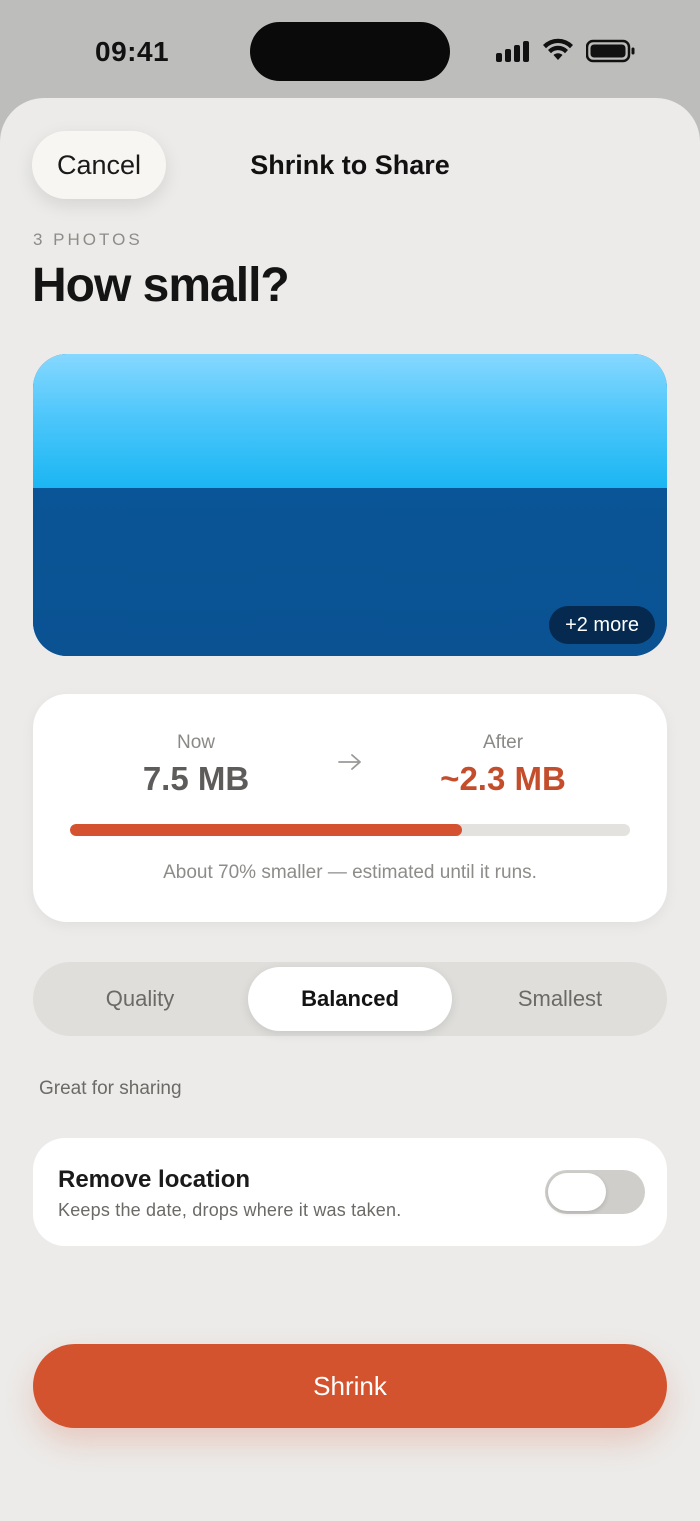 This screenshot has height=1521, width=700. Describe the element at coordinates (132, 51) in the screenshot. I see `status-time: 09:41` at that location.